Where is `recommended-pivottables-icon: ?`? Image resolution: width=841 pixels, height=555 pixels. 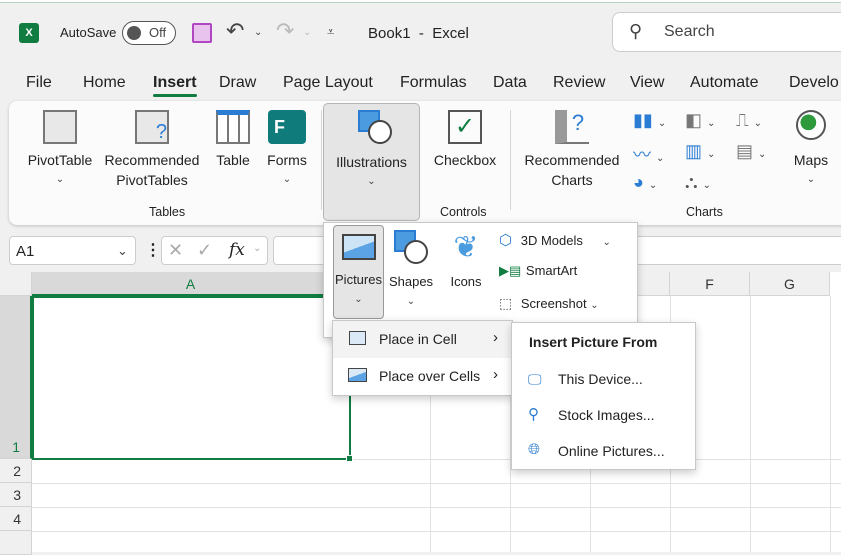
recommended-pivottables-icon: ? is located at coordinates (152, 127).